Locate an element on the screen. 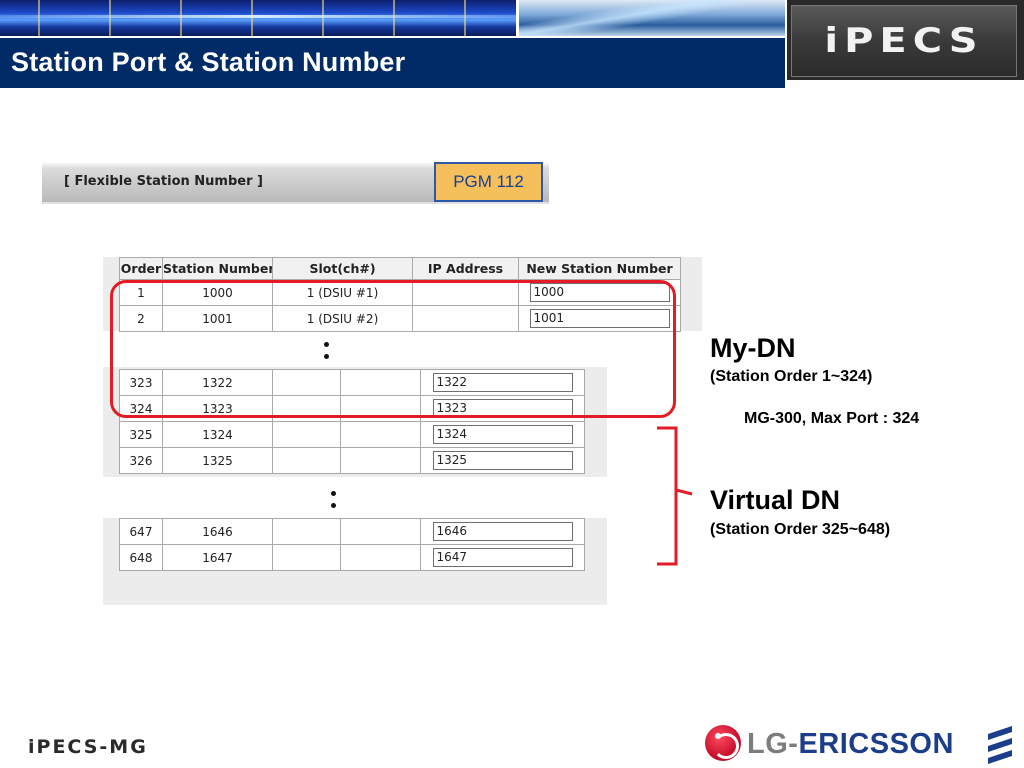 Image resolution: width=1024 pixels, height=768 pixels. station-number-cell: 1646 is located at coordinates (217, 531).